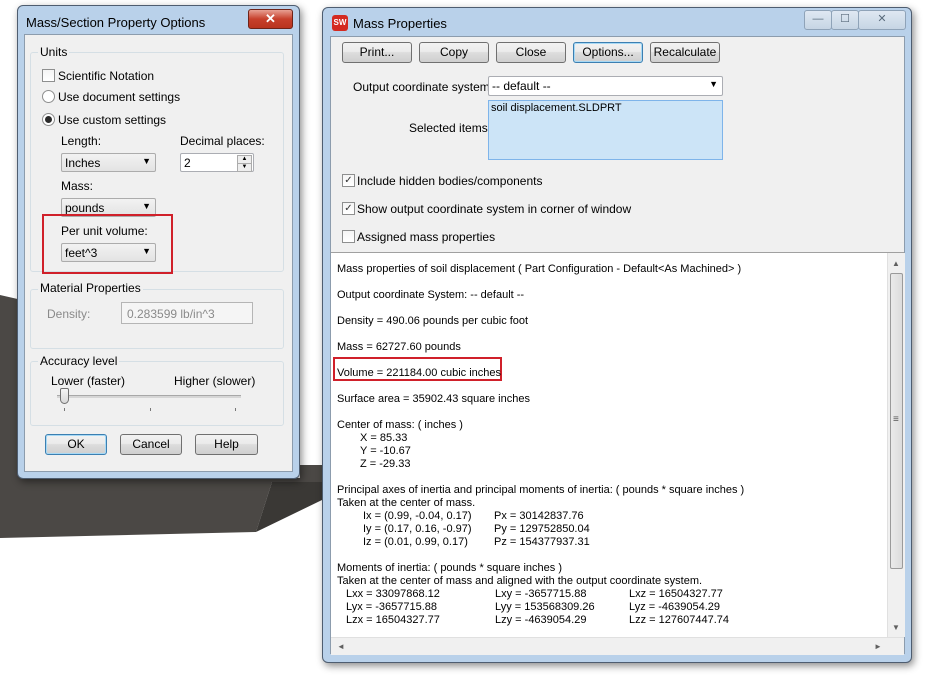 This screenshot has width=937, height=682. I want to click on density-label: Density:, so click(69, 314).